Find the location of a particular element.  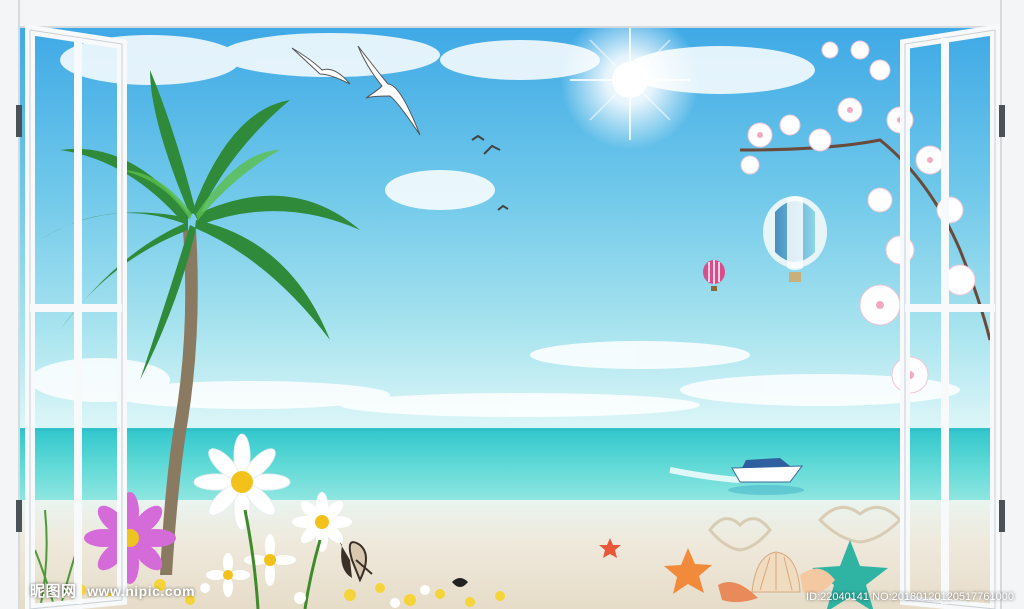

left-window-pane is located at coordinates (71, 316).